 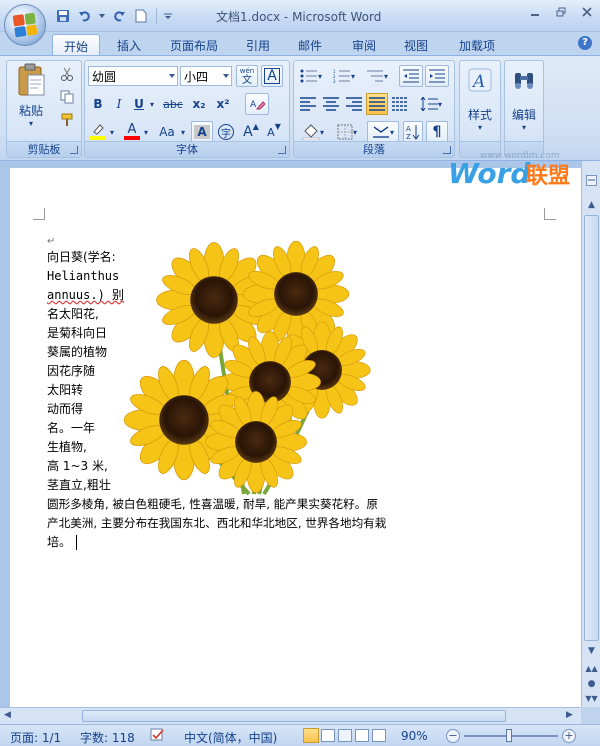 I want to click on binoculars-icon, so click(x=524, y=81).